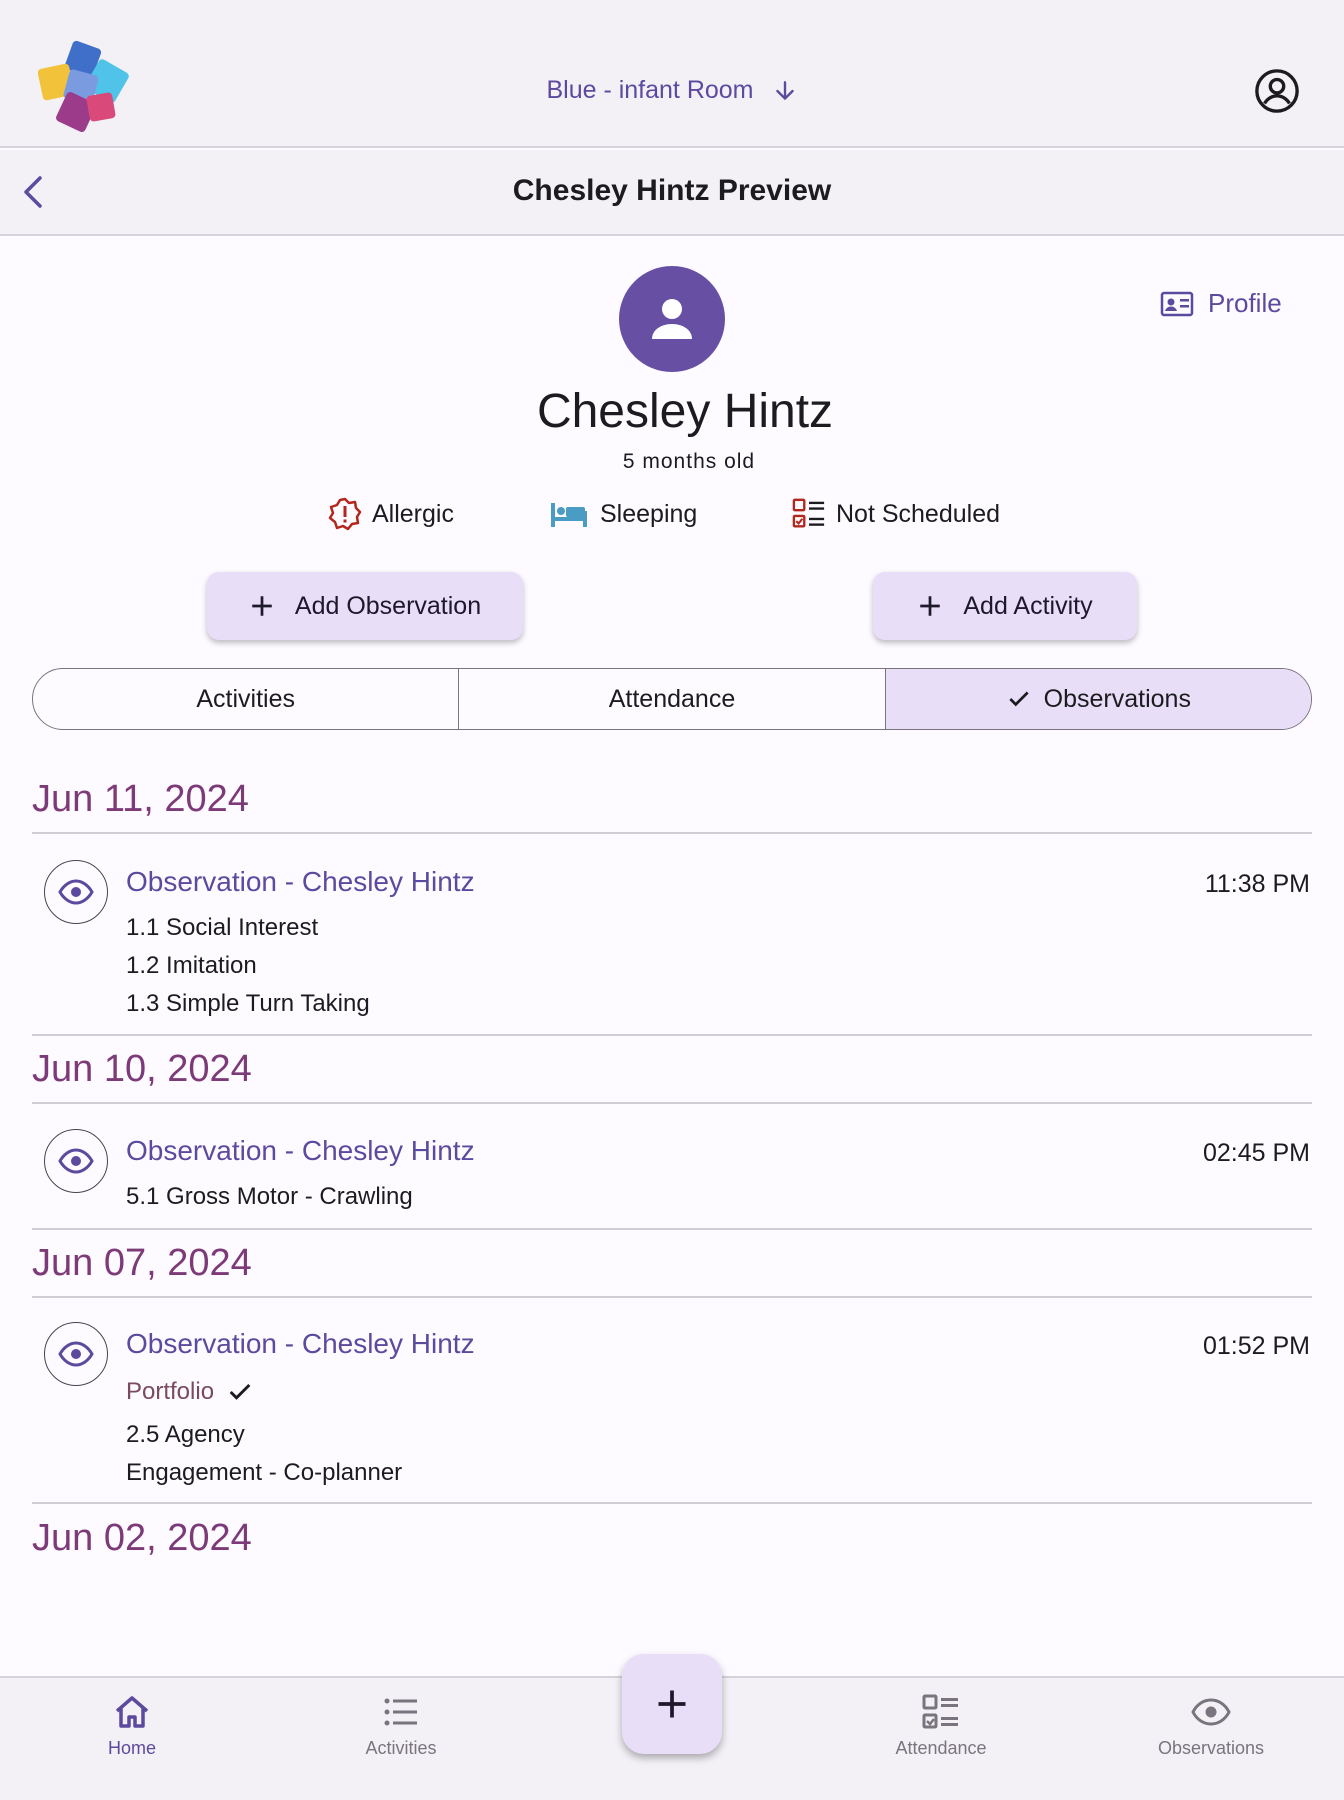 This screenshot has height=1800, width=1344. What do you see at coordinates (400, 1712) in the screenshot?
I see `list-icon` at bounding box center [400, 1712].